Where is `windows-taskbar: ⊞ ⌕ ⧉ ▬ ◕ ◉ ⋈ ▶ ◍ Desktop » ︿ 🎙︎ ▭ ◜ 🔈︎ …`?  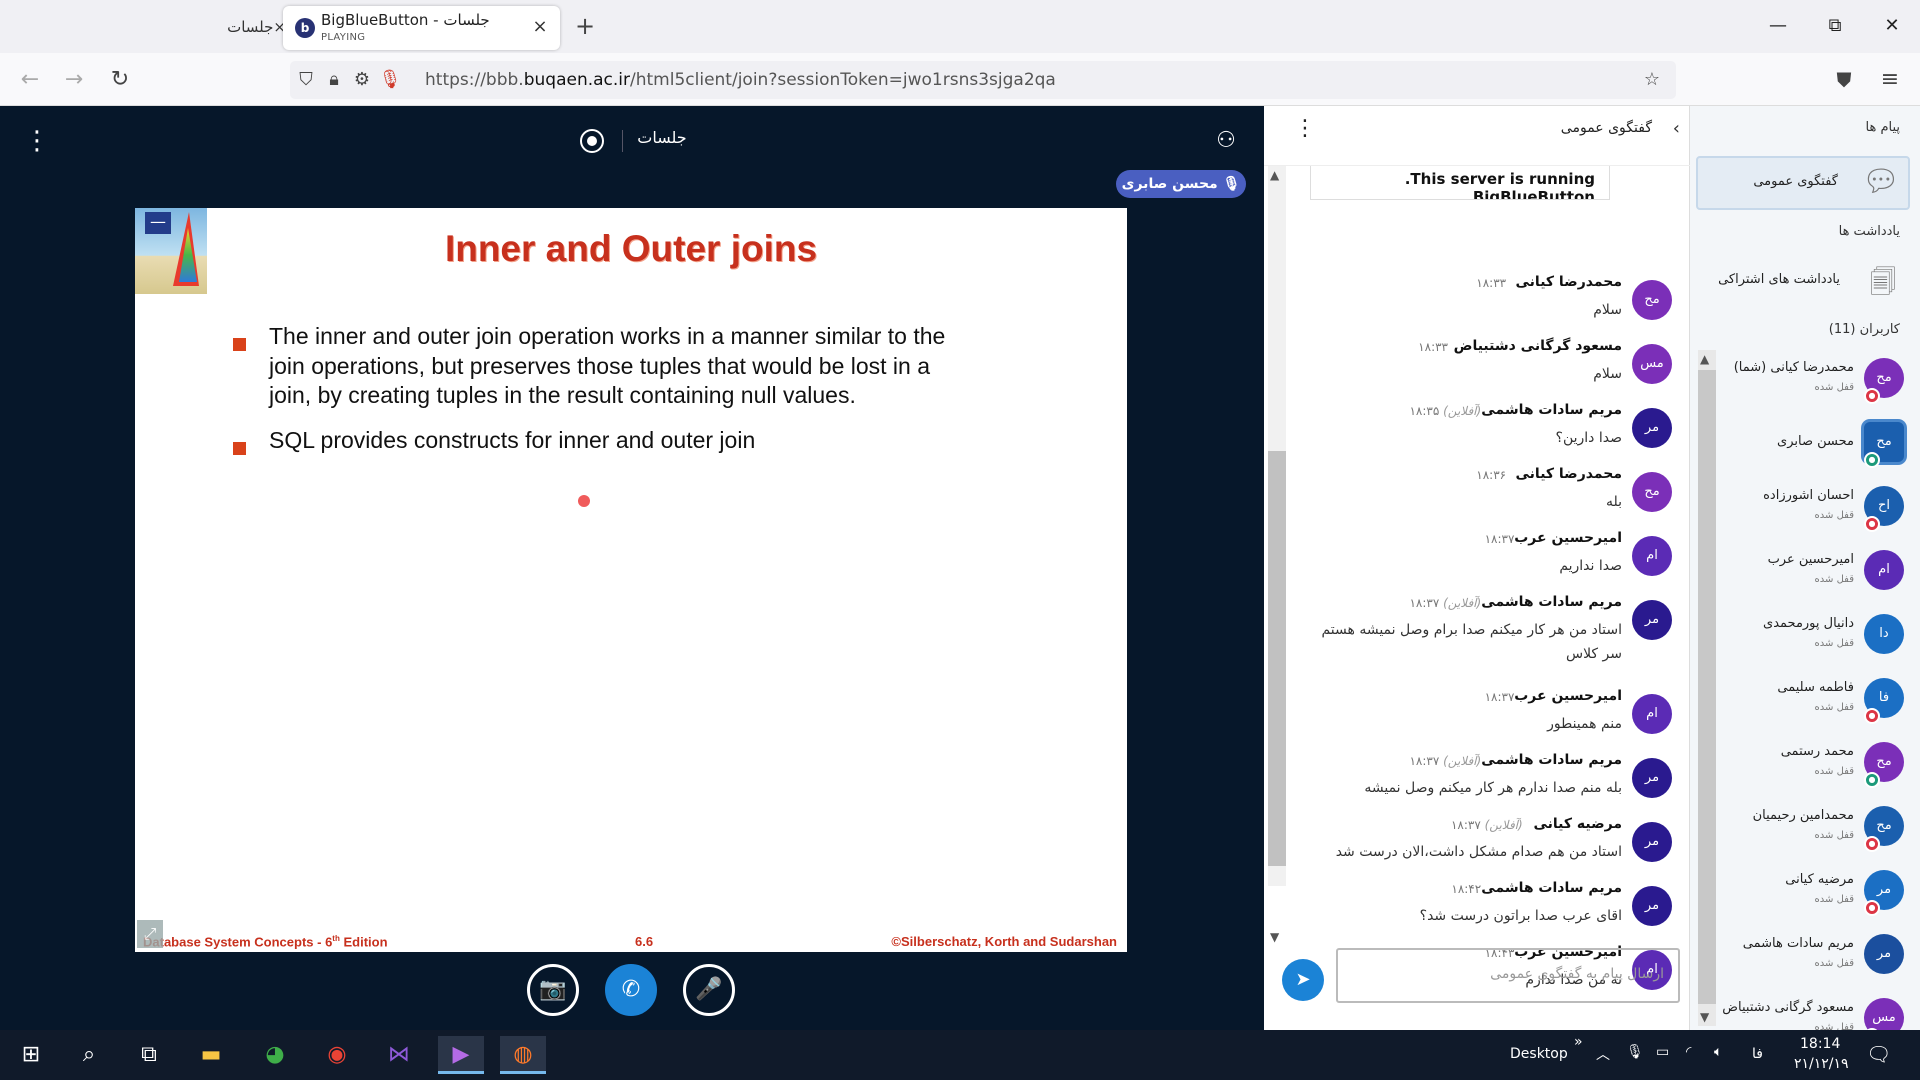
windows-taskbar: ⊞ ⌕ ⧉ ▬ ◕ ◉ ⋈ ▶ ◍ Desktop » ︿ 🎙︎ ▭ ◜ 🔈︎ … is located at coordinates (960, 1055).